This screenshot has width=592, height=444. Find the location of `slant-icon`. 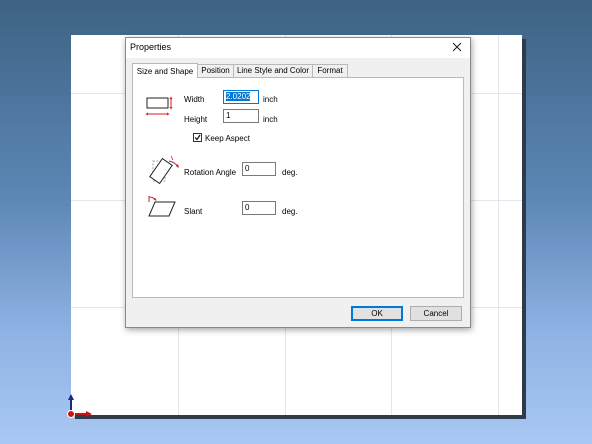

slant-icon is located at coordinates (162, 206).